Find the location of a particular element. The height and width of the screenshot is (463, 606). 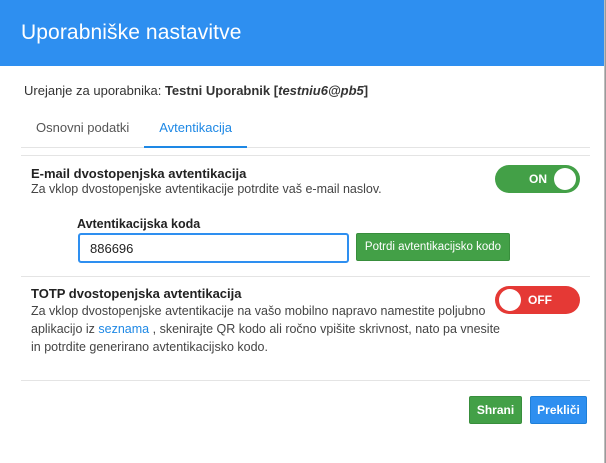

modal-header: Uporabniške nastavitve is located at coordinates (302, 33).